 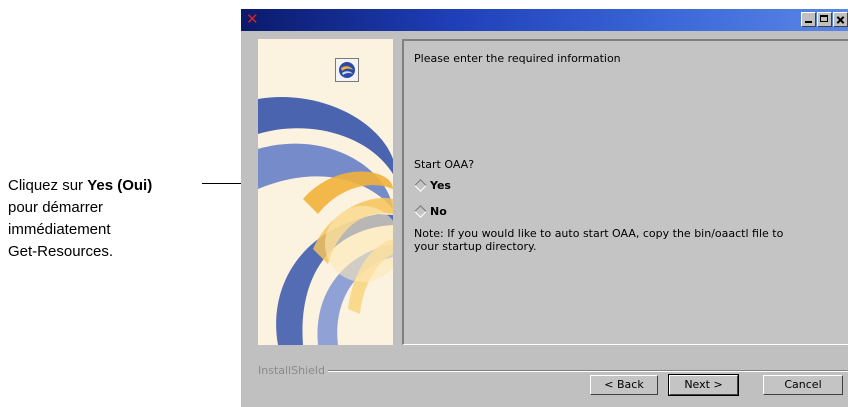 I want to click on installshield-brand: InstallShield, so click(x=291, y=370).